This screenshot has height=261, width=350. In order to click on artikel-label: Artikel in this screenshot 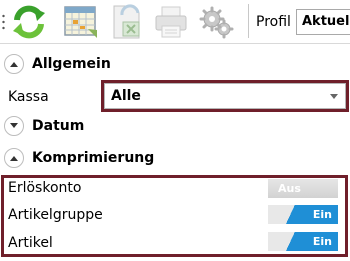, I will do `click(30, 243)`.